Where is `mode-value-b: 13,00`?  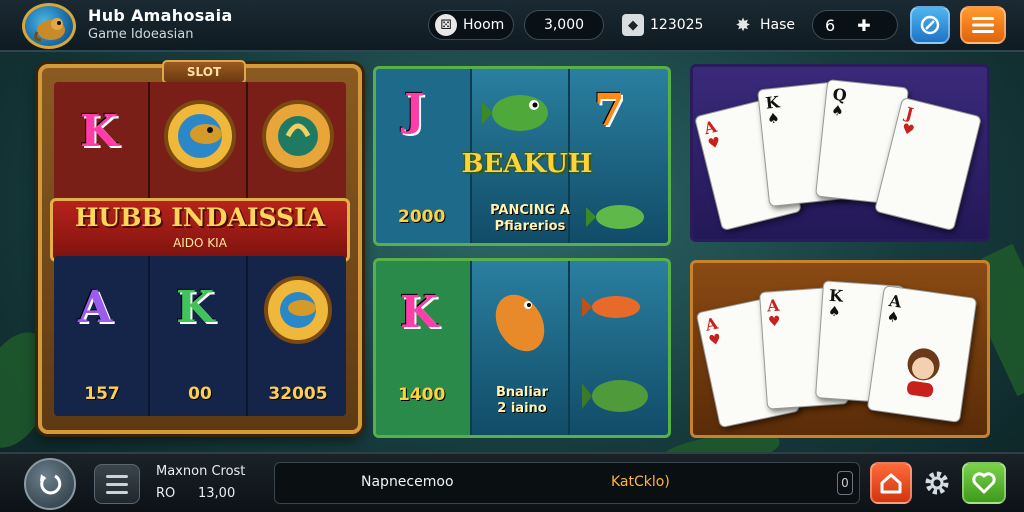 mode-value-b: 13,00 is located at coordinates (217, 493).